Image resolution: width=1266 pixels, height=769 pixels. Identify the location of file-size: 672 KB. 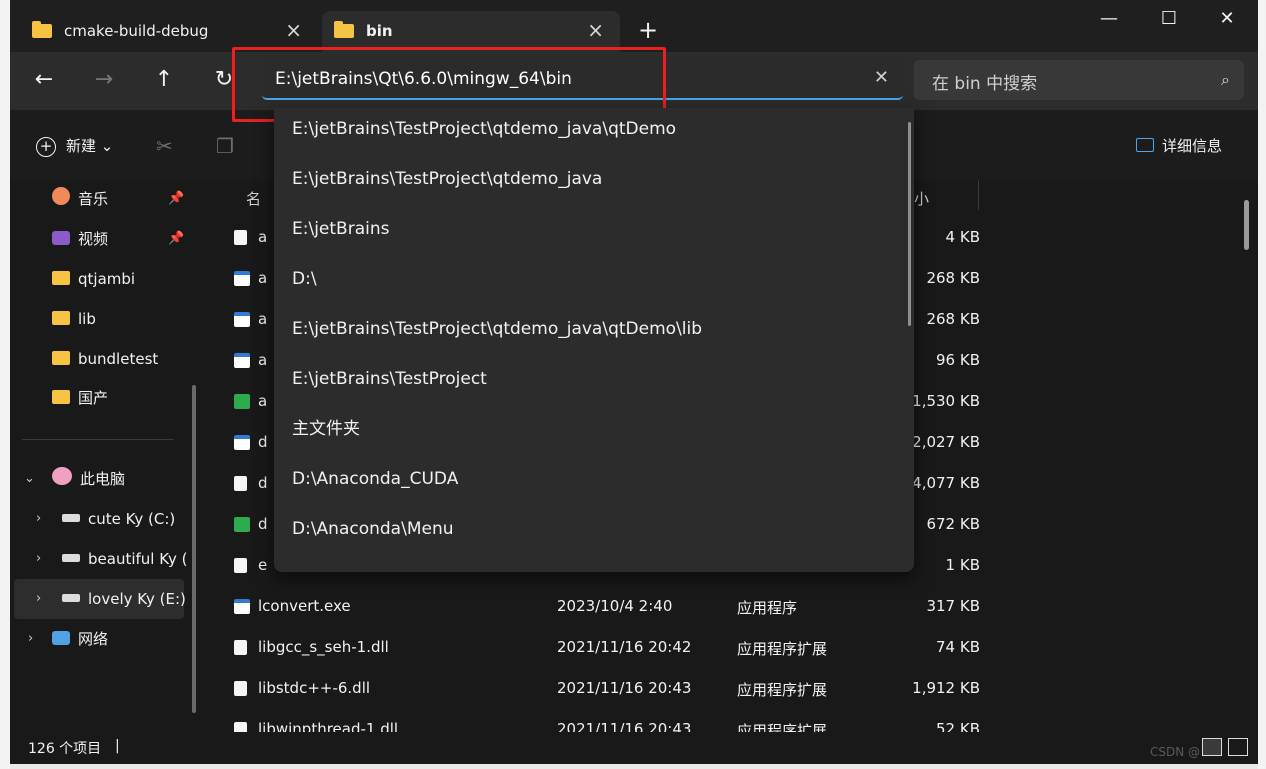
(953, 524).